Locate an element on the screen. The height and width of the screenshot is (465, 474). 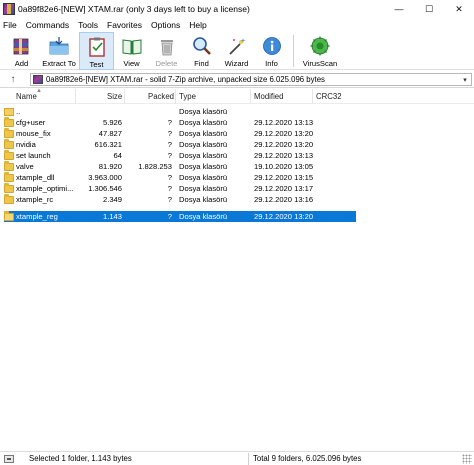
file-modified: 29.12.2020 13:17 is located at coordinates (284, 188).